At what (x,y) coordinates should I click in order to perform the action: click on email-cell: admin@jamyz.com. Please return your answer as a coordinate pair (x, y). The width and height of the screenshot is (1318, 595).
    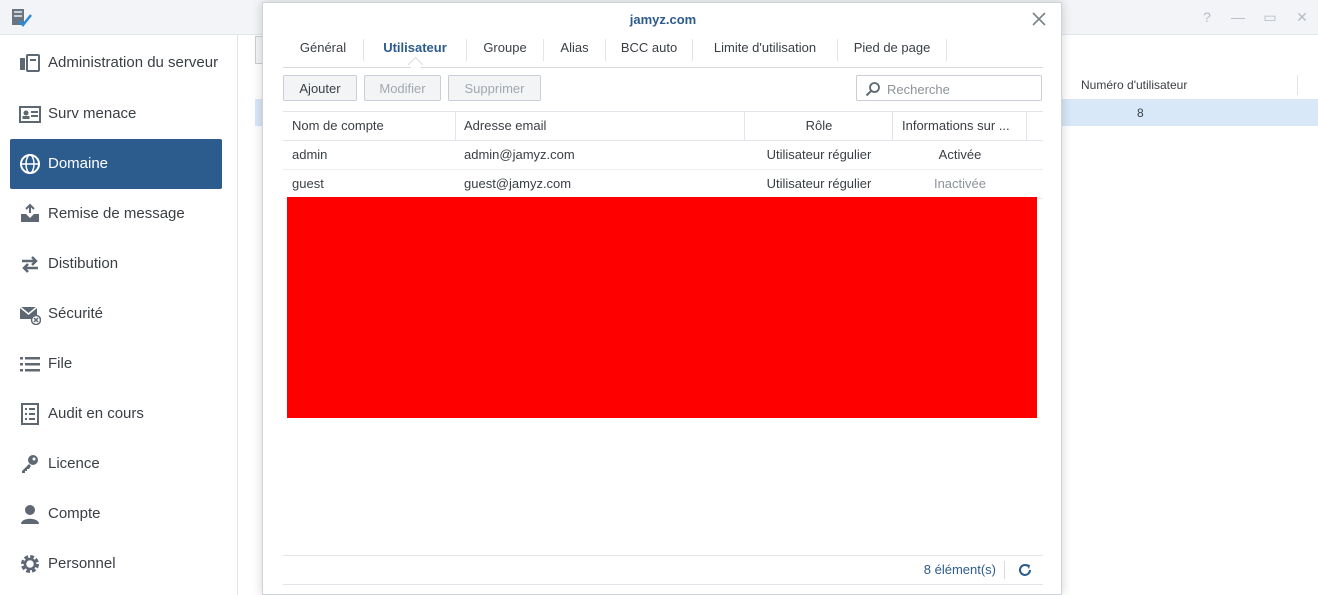
    Looking at the image, I should click on (519, 154).